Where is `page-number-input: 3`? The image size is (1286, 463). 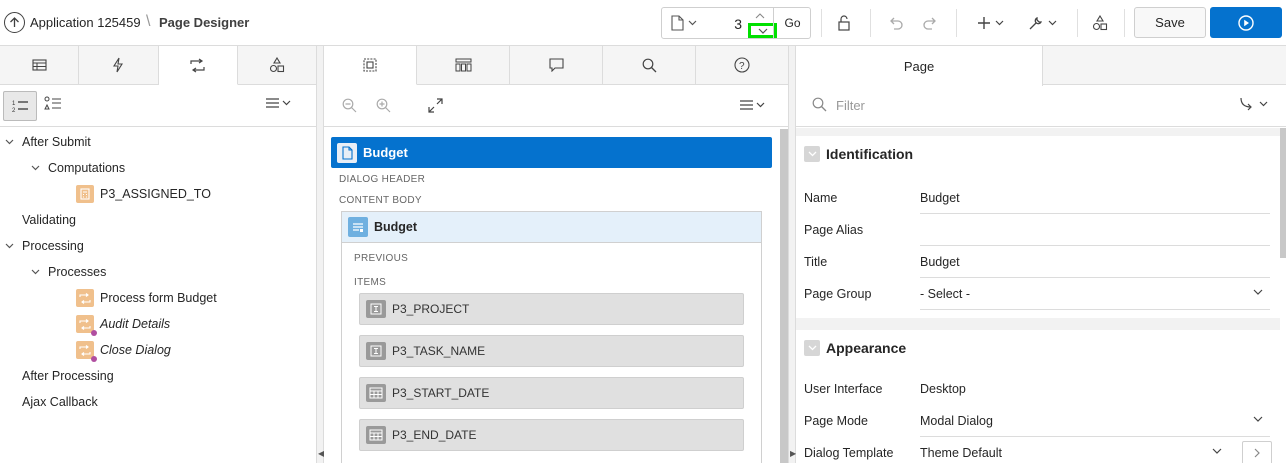
page-number-input: 3 is located at coordinates (732, 24).